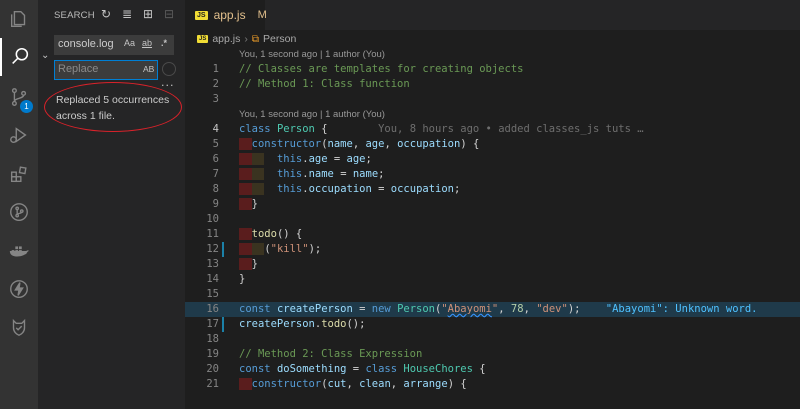 Image resolution: width=800 pixels, height=409 pixels. Describe the element at coordinates (681, 309) in the screenshot. I see `diagnostic-message: "Abayomi": Unknown word.` at that location.